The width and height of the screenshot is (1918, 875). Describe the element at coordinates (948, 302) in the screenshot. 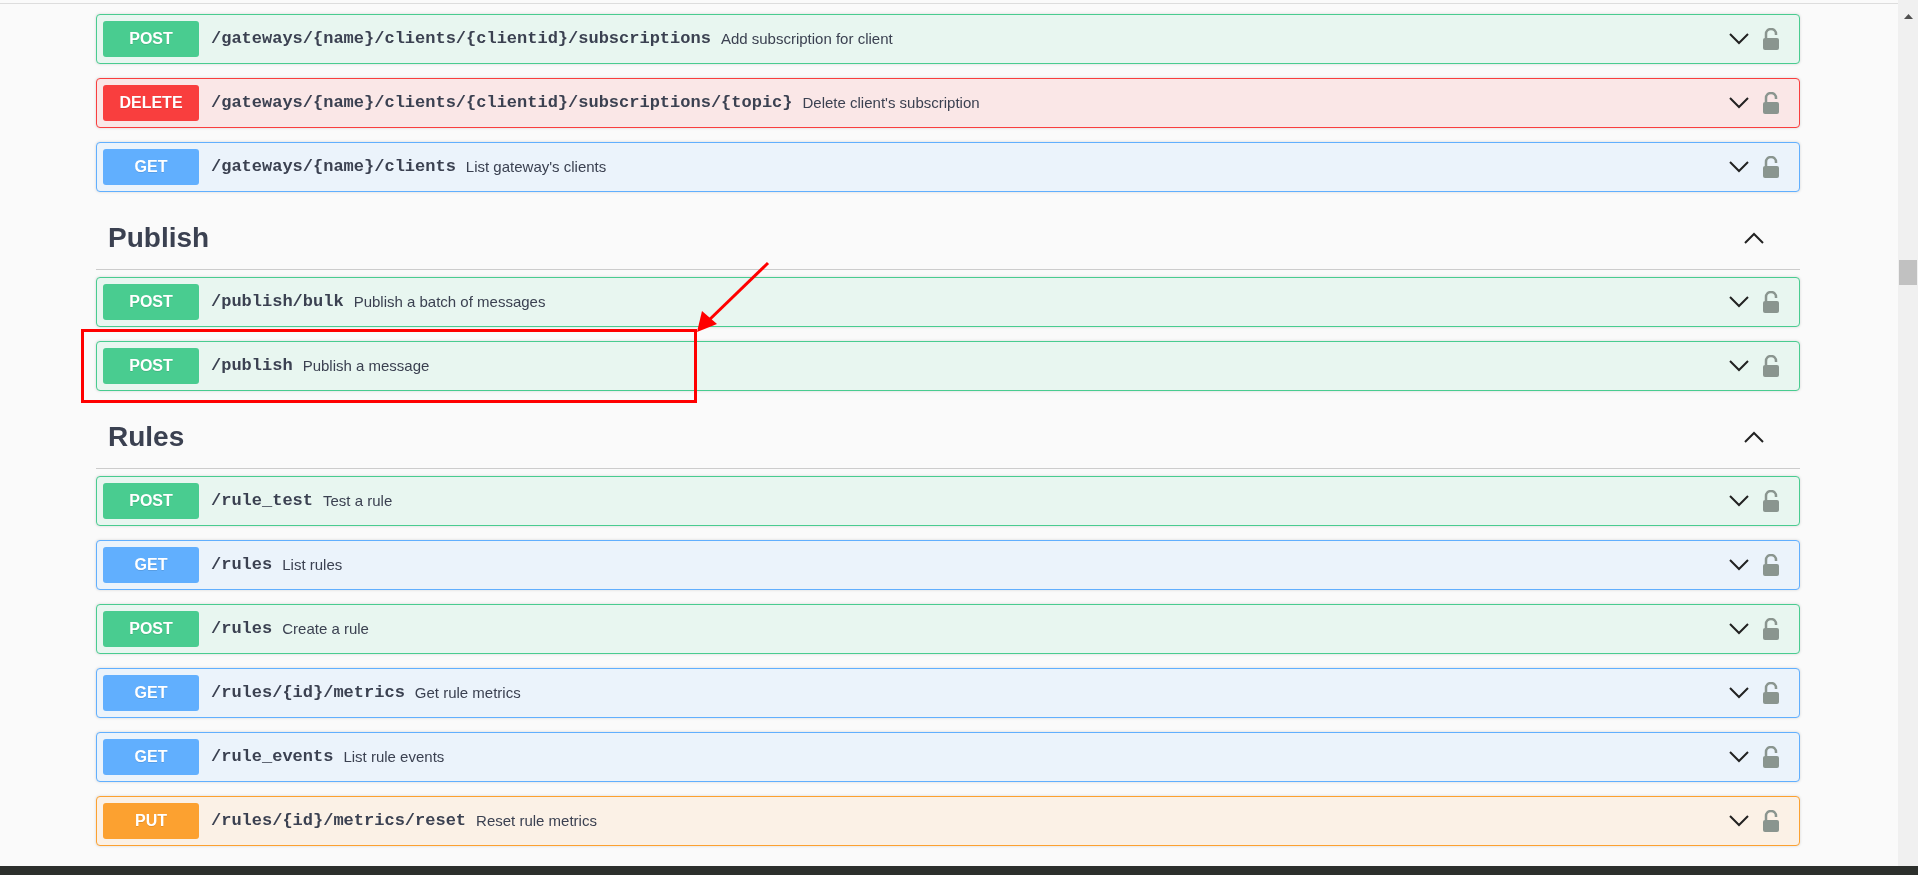

I see `operation-row: POST /publish/bulk Publish a batch of messages` at that location.